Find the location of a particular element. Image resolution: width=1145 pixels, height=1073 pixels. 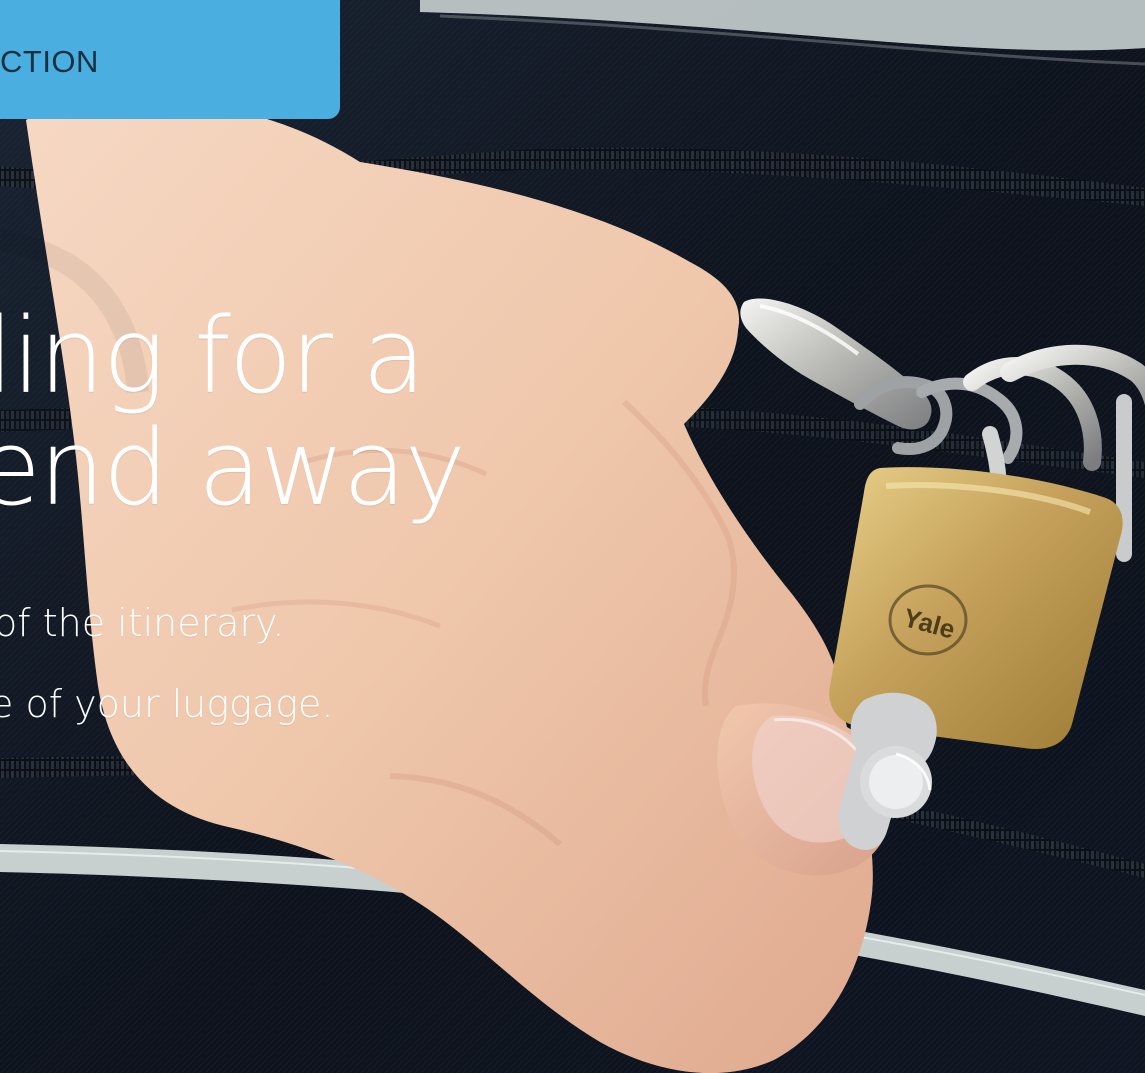

headline-line-2: end away is located at coordinates (233, 468).